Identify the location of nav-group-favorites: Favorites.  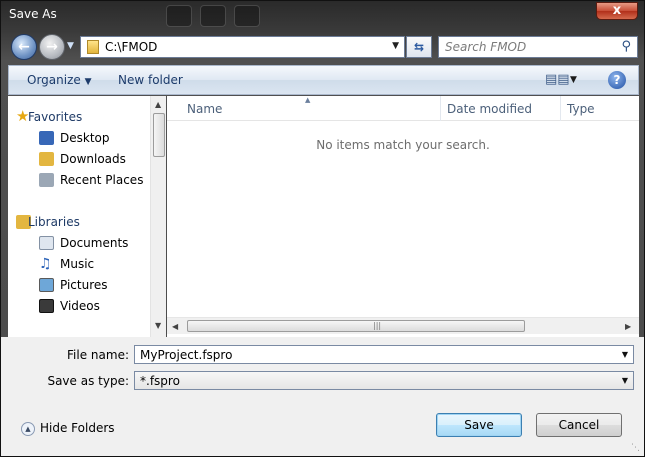
(55, 117).